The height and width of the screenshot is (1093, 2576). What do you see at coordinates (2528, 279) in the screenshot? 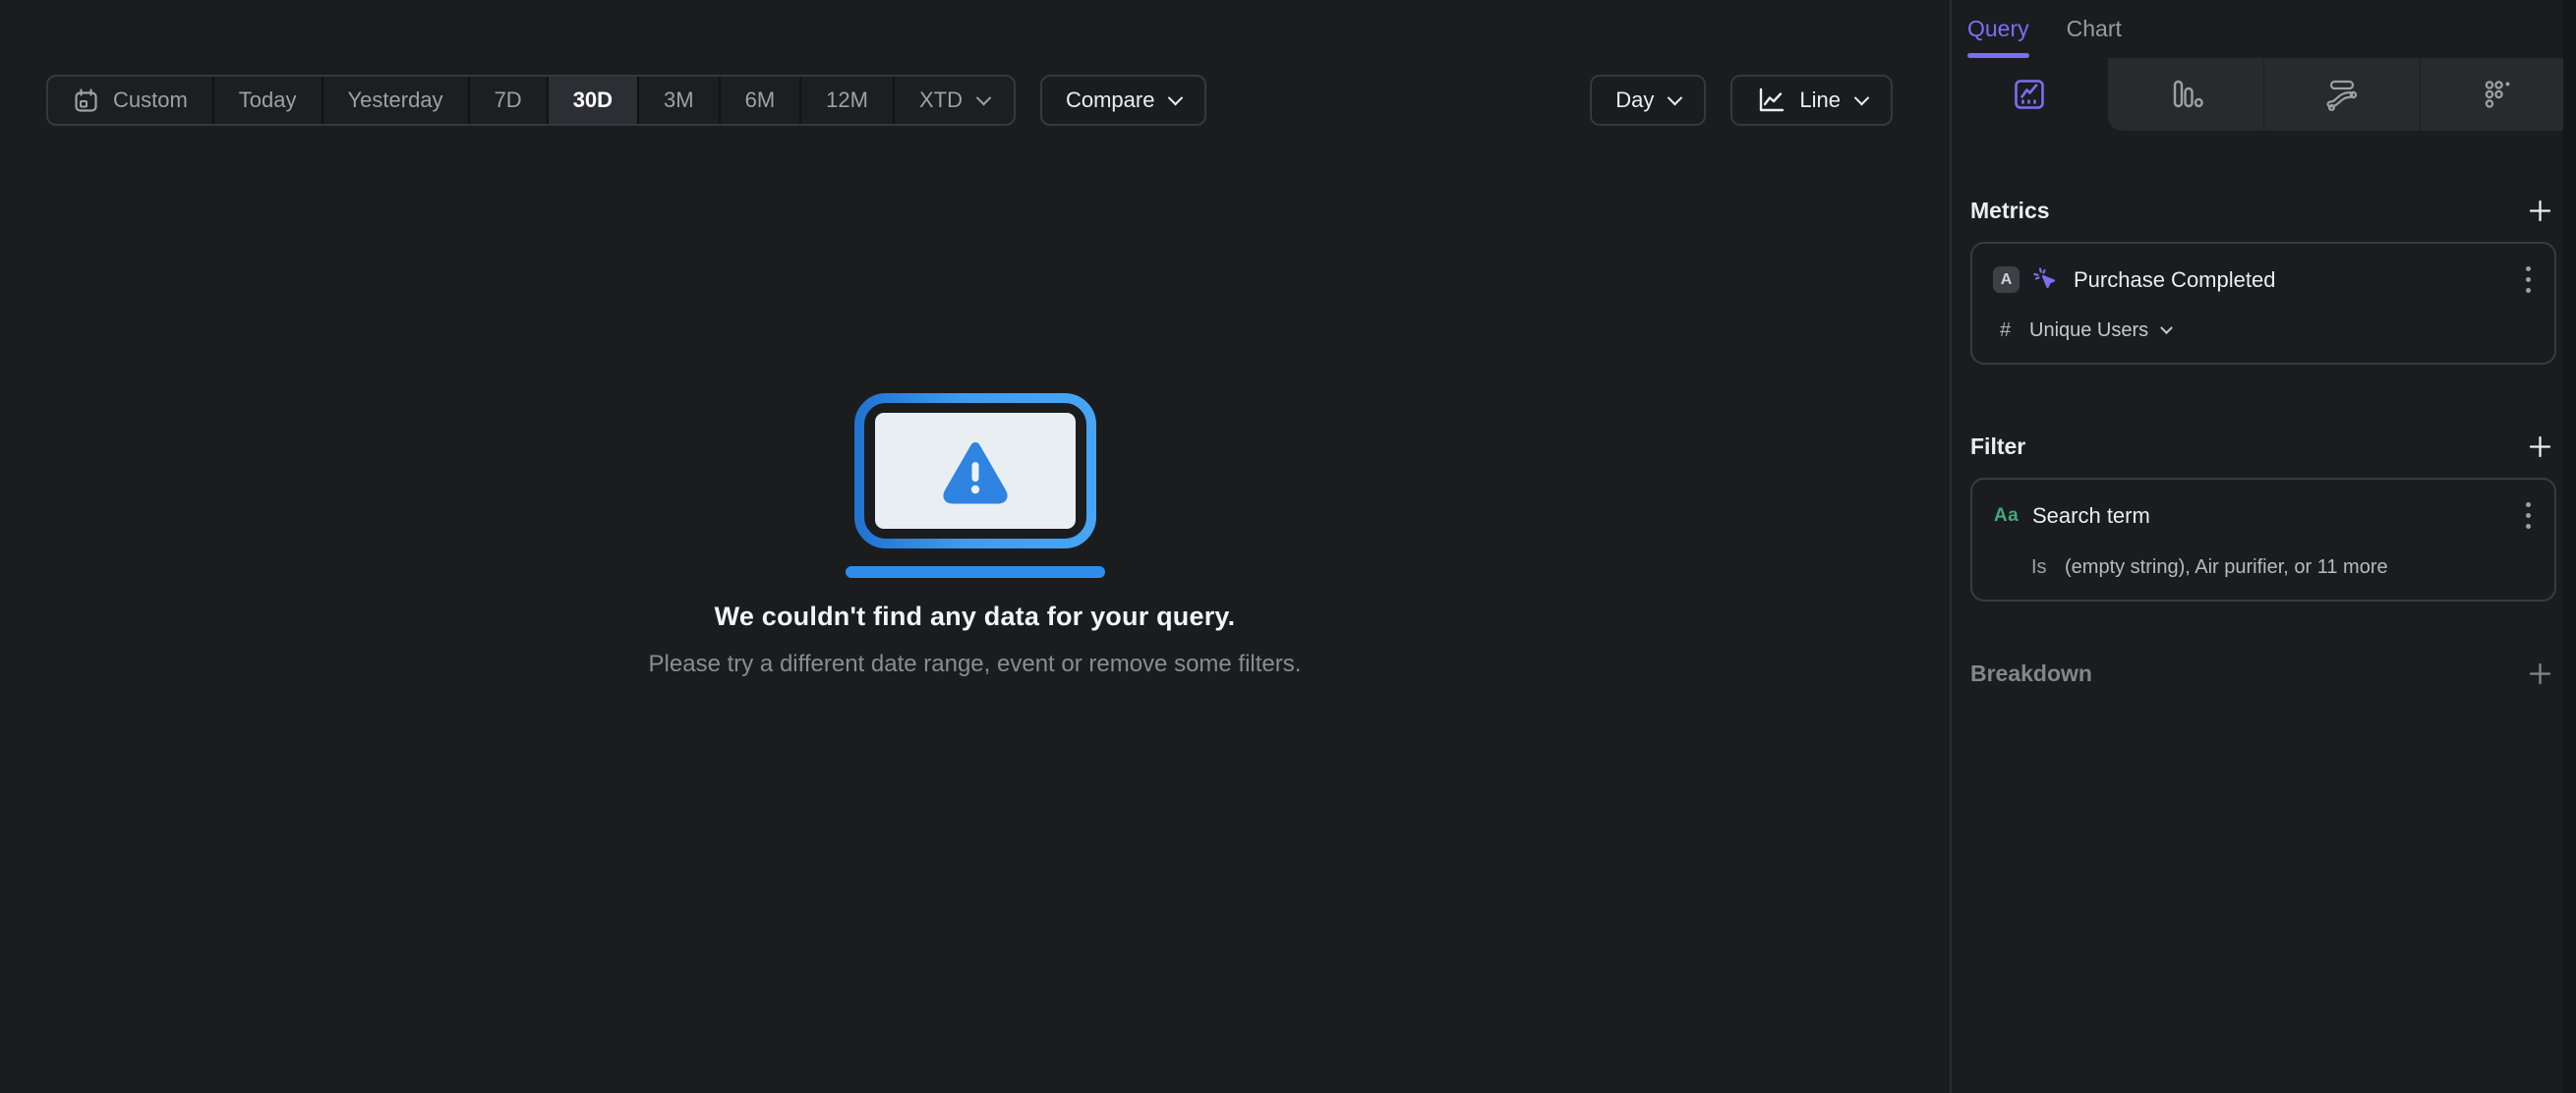
I see `metric-kebab-menu` at bounding box center [2528, 279].